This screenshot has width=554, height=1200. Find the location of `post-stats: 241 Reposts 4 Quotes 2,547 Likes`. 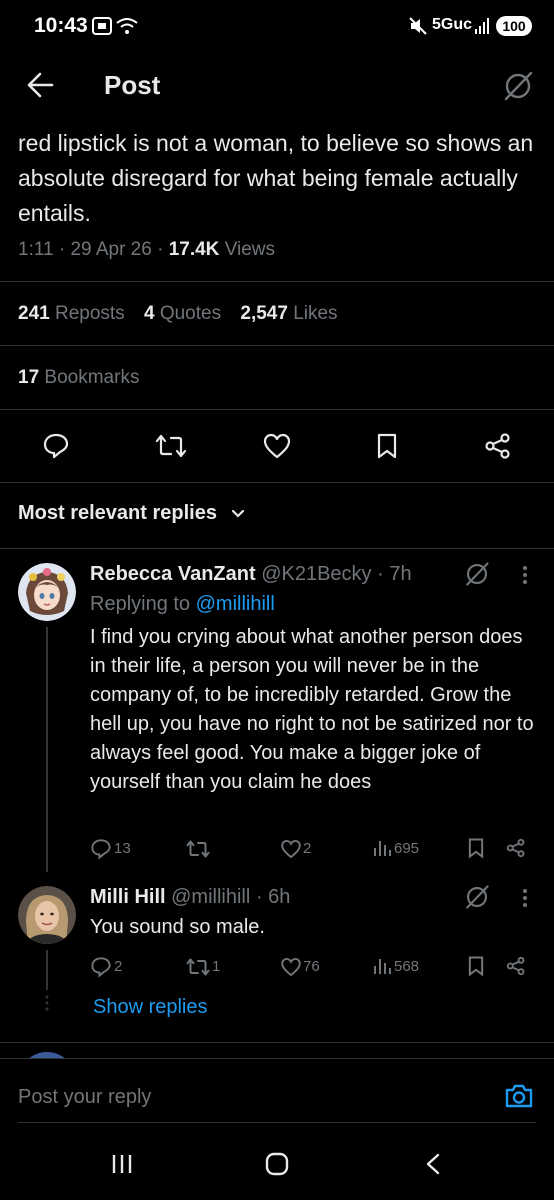

post-stats: 241 Reposts 4 Quotes 2,547 Likes is located at coordinates (178, 314).